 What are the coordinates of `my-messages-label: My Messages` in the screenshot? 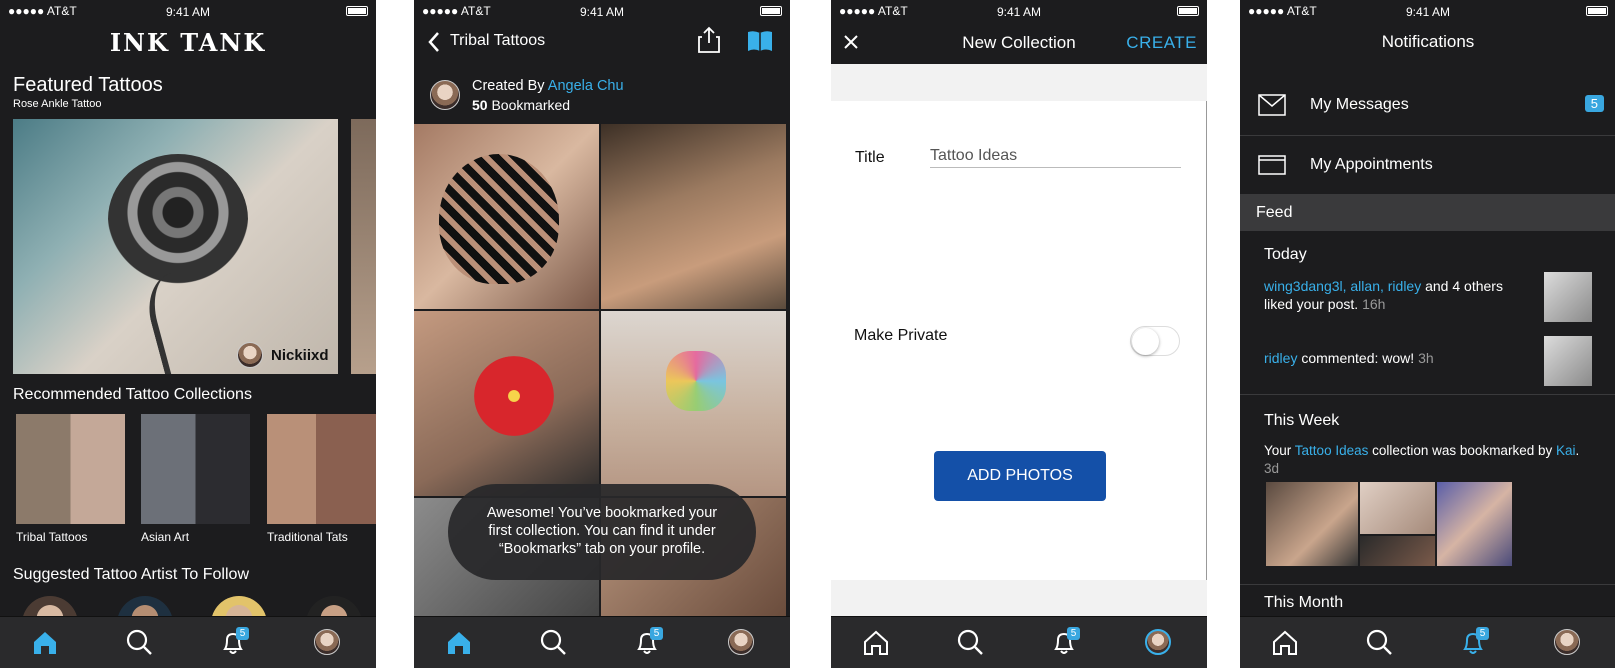 It's located at (1359, 104).